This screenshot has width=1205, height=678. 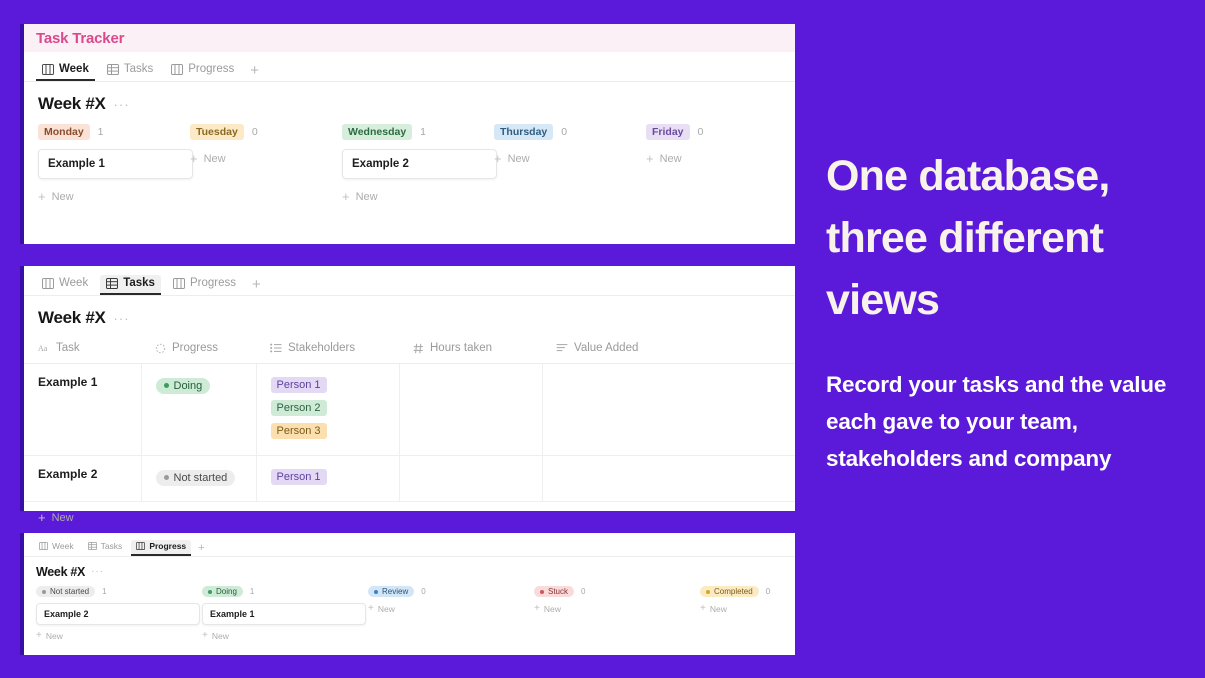 What do you see at coordinates (198, 351) in the screenshot?
I see `column-header-progress: Progress` at bounding box center [198, 351].